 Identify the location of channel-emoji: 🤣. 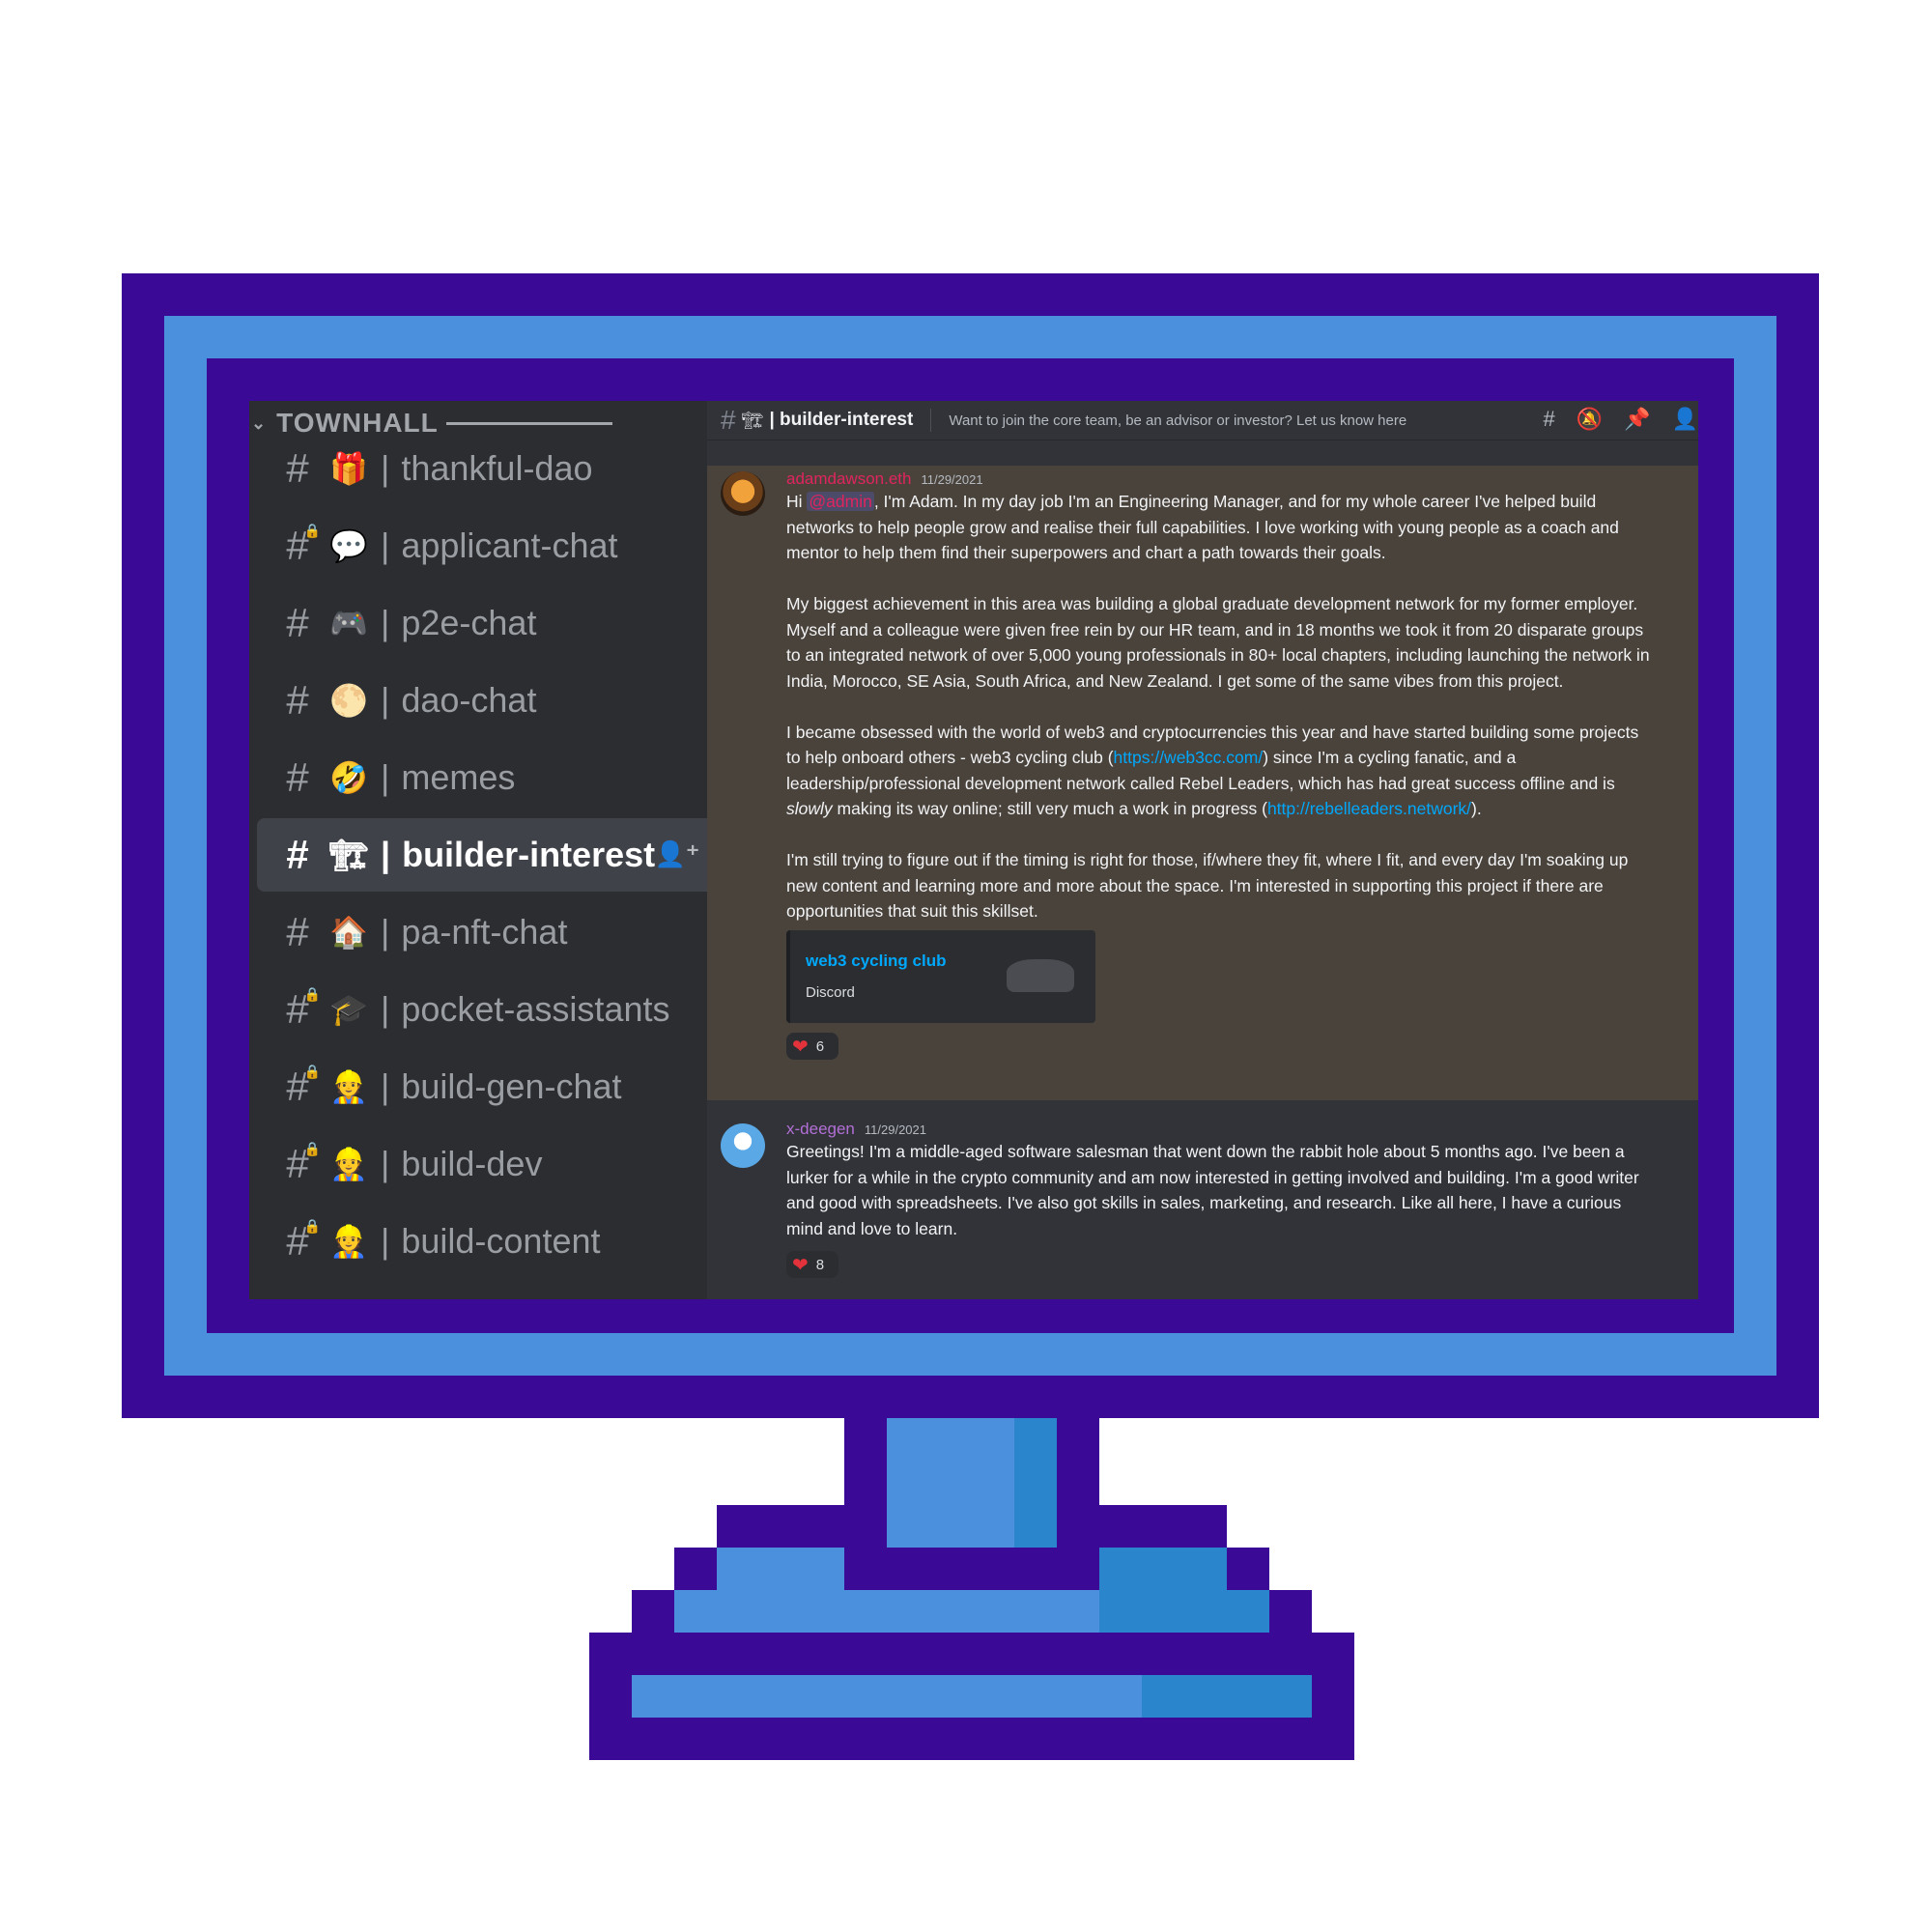
(348, 777).